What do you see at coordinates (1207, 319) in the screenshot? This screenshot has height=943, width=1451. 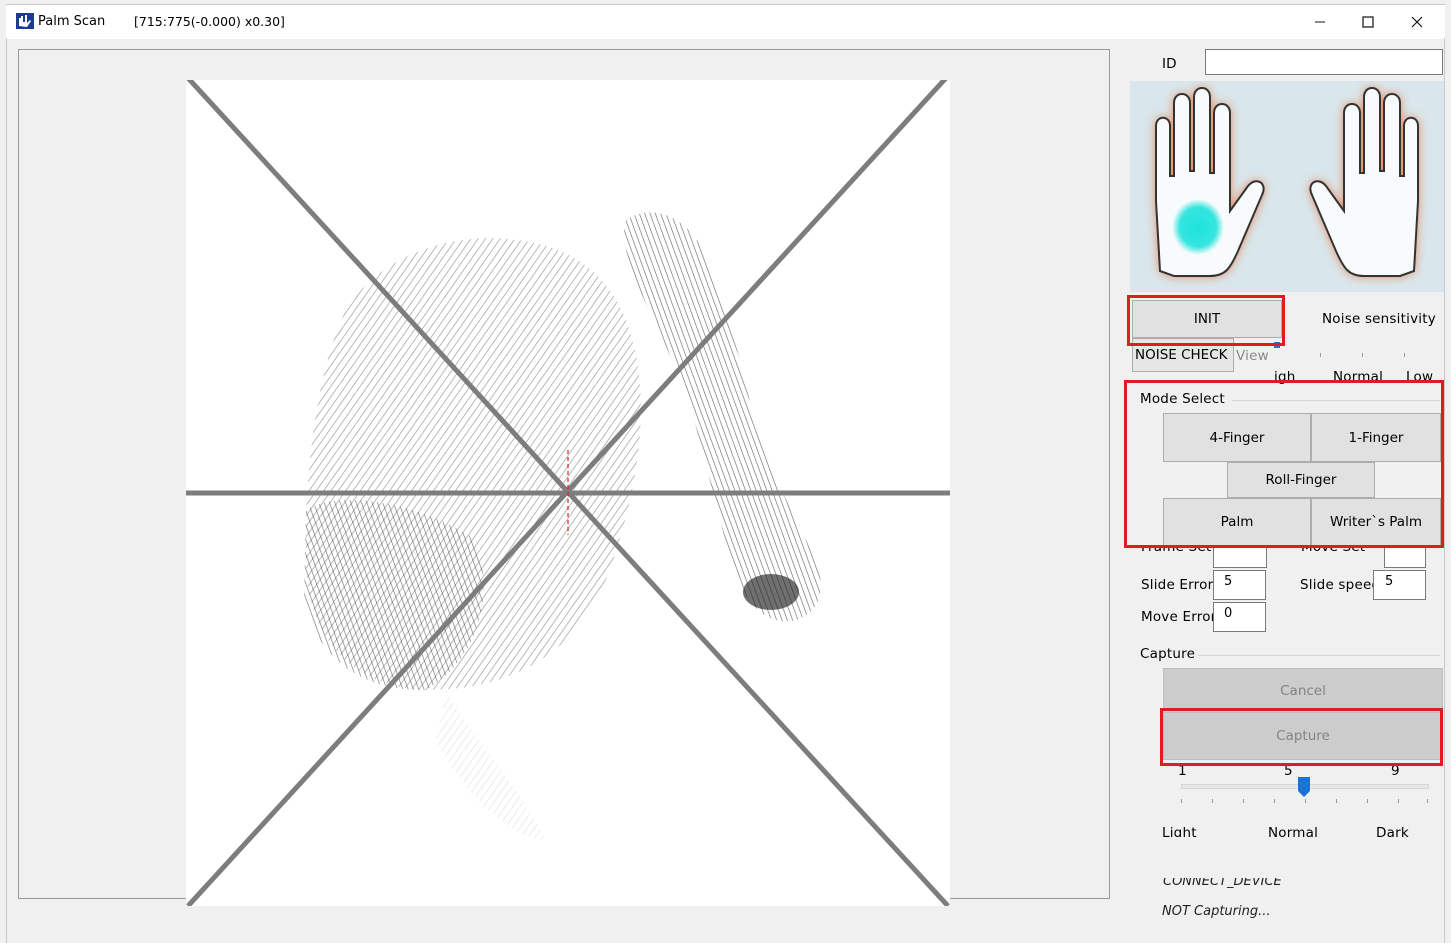 I see `init-button: INIT` at bounding box center [1207, 319].